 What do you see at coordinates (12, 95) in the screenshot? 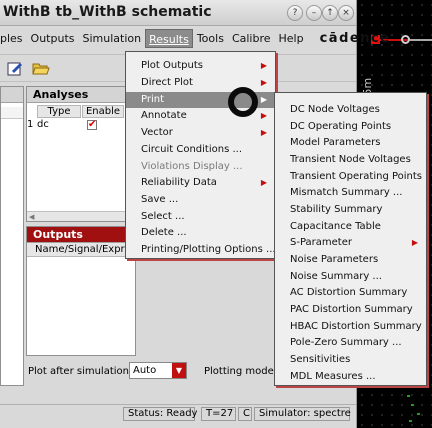
I see `pane-header` at bounding box center [12, 95].